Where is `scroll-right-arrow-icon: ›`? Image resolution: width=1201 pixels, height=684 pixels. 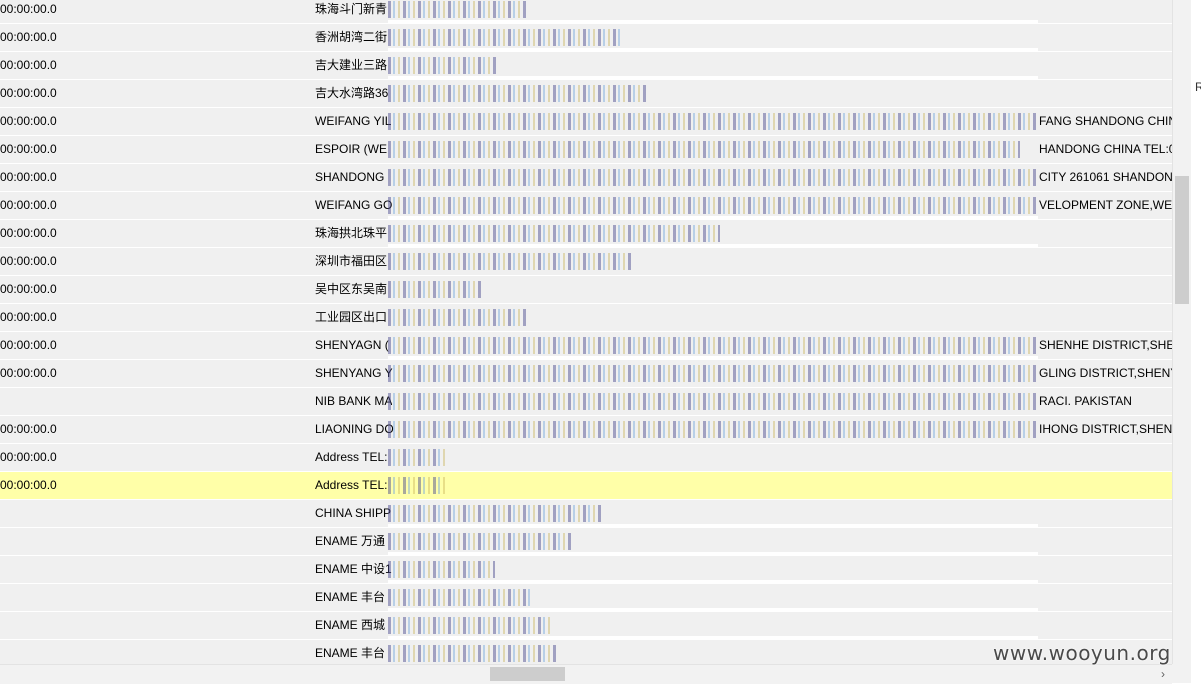
scroll-right-arrow-icon: › is located at coordinates (1163, 674).